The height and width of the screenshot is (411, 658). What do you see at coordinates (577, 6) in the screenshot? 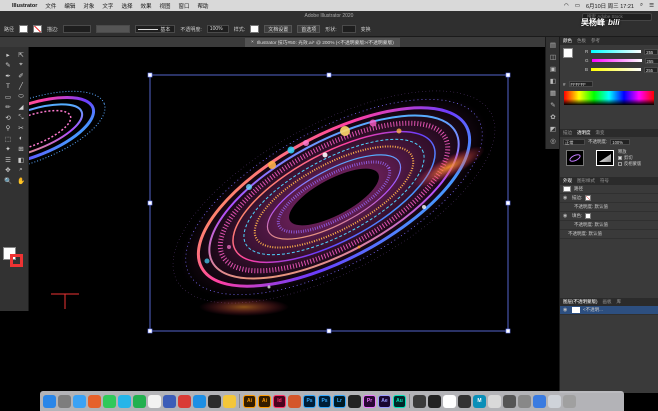
I see `battery-icon: ▭` at bounding box center [577, 6].